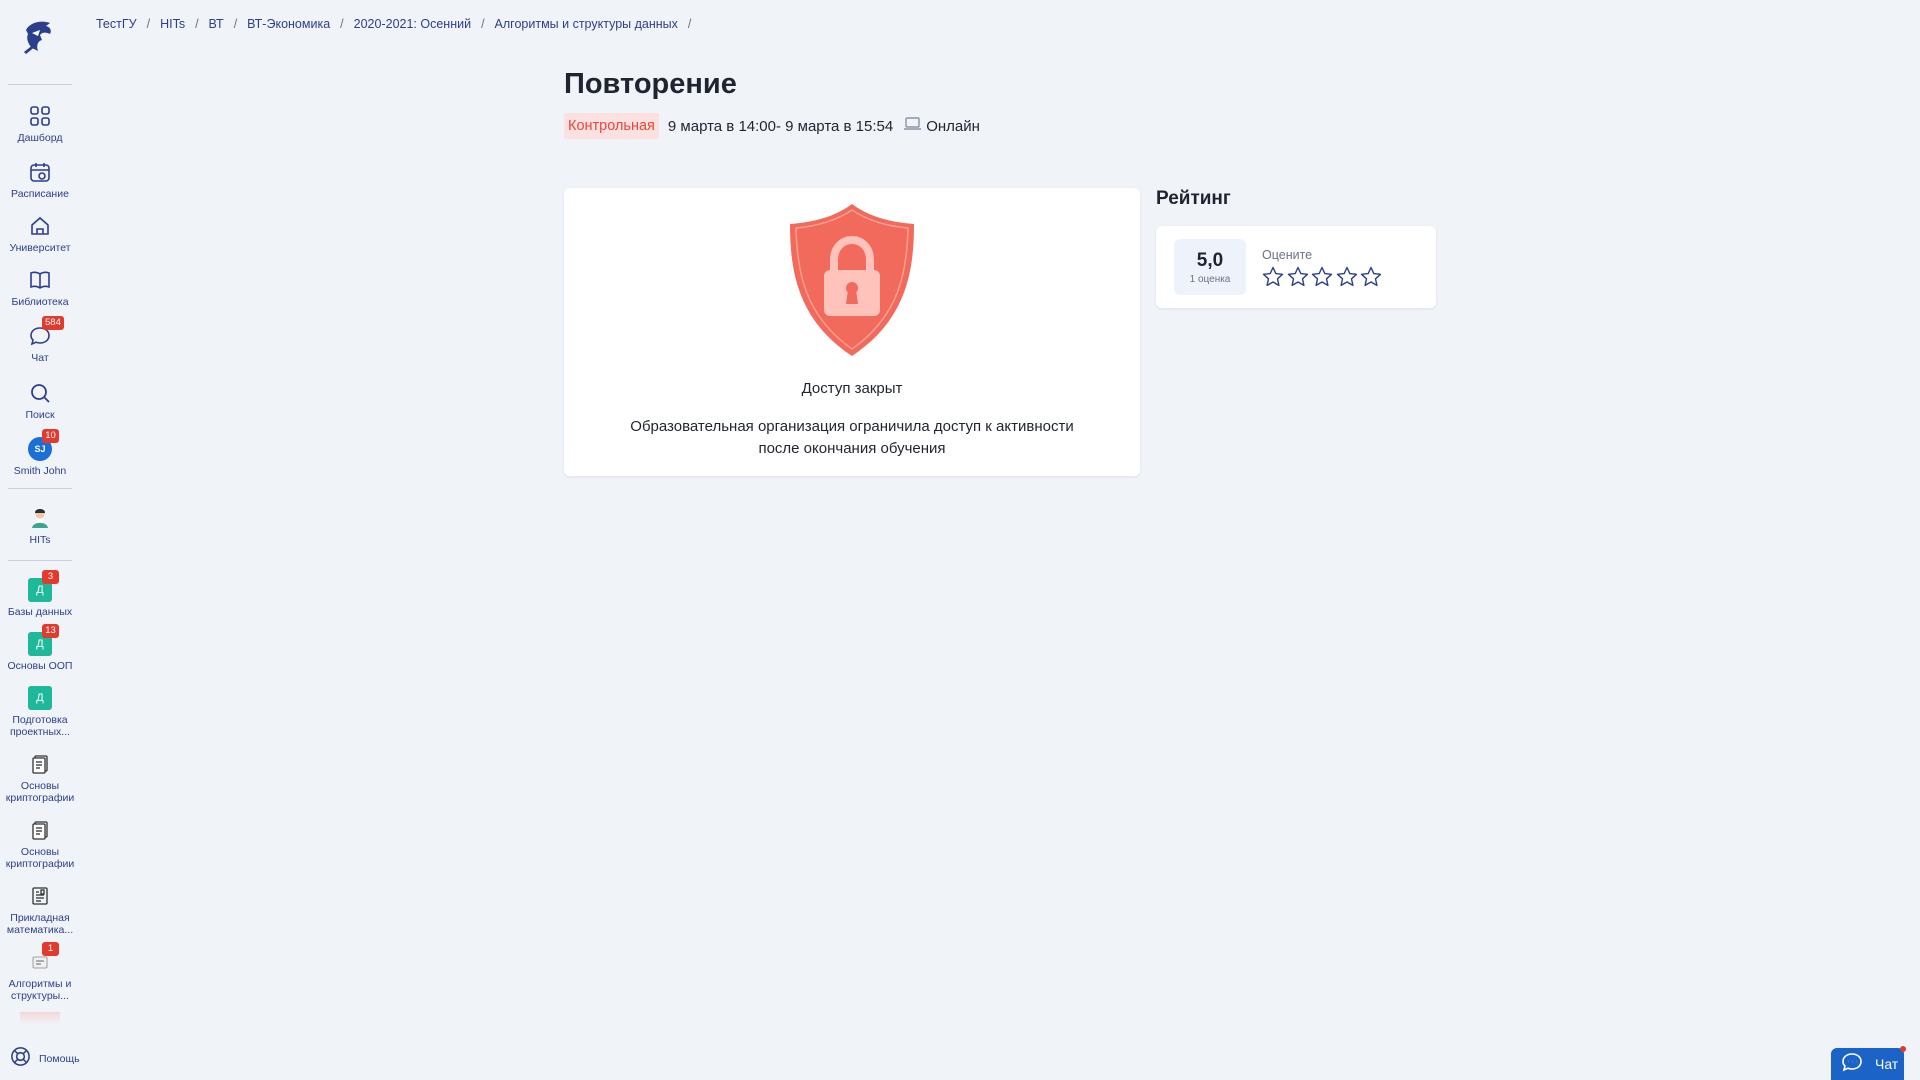 This screenshot has width=1920, height=1080. Describe the element at coordinates (611, 126) in the screenshot. I see `activity-type-tag: Контрольная` at that location.